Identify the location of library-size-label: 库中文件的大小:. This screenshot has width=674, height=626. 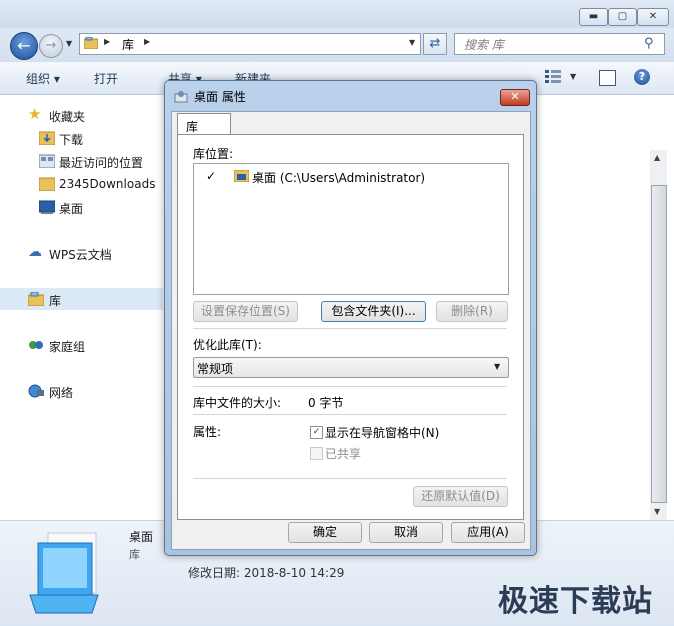
(237, 403).